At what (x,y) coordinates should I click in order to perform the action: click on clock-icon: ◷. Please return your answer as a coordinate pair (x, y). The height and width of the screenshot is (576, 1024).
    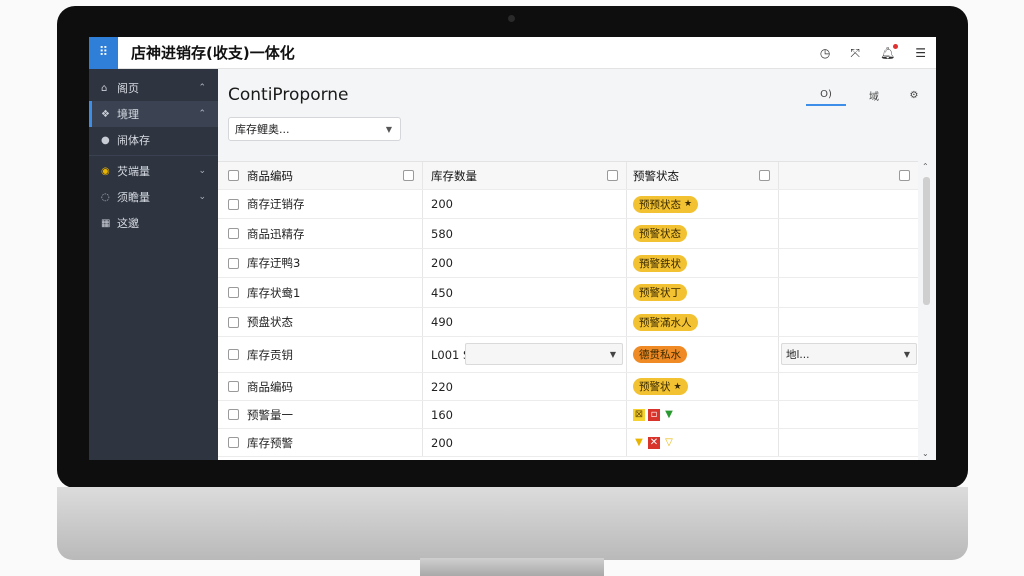
    Looking at the image, I should click on (825, 53).